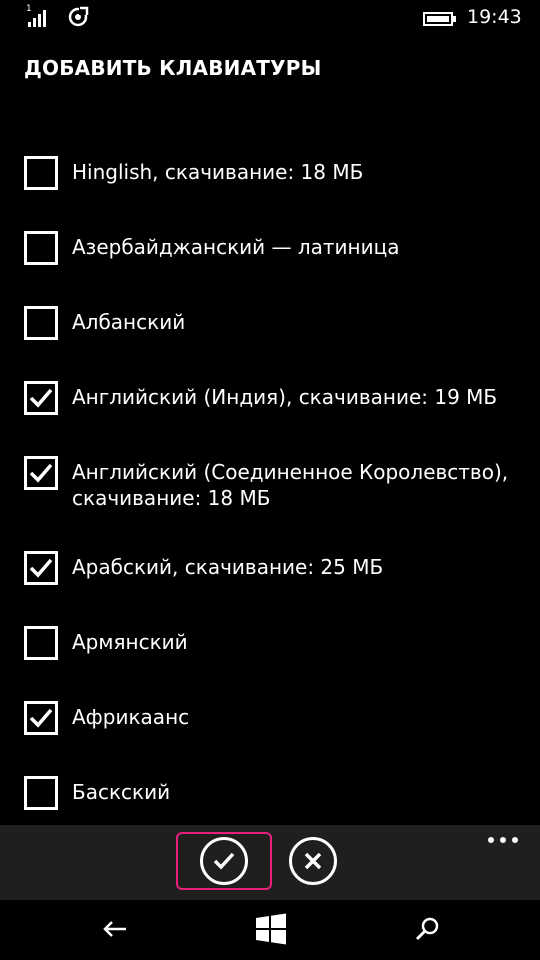 The height and width of the screenshot is (960, 540). What do you see at coordinates (228, 567) in the screenshot?
I see `list-item-label: Арабский, скачивание: 25 МБ` at bounding box center [228, 567].